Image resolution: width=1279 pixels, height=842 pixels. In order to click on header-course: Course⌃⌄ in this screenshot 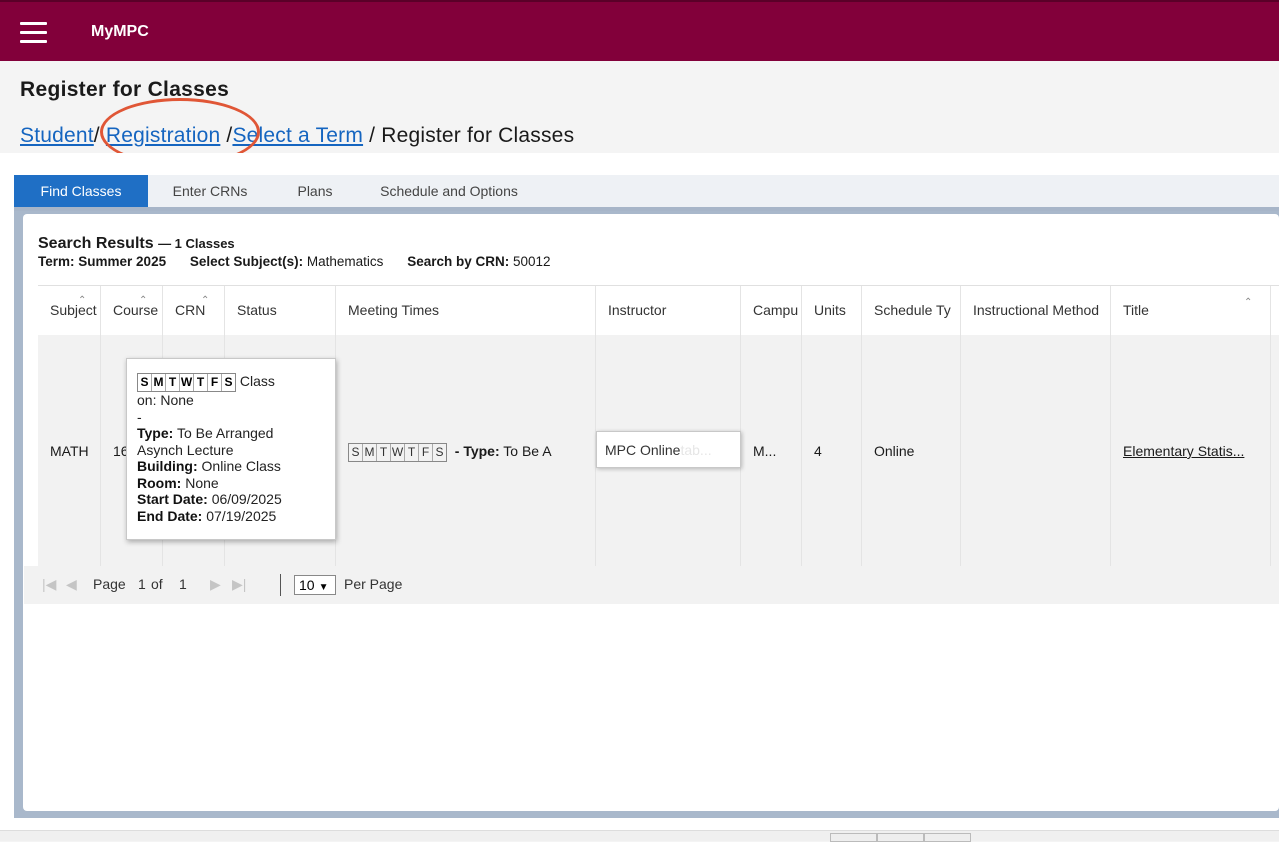, I will do `click(132, 310)`.